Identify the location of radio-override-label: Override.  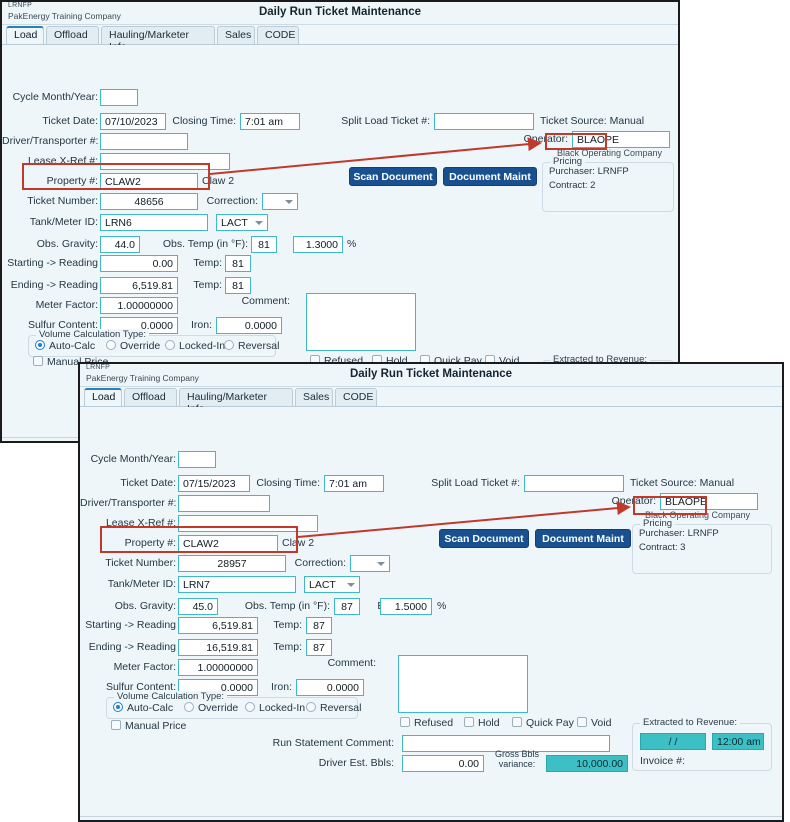
(140, 346).